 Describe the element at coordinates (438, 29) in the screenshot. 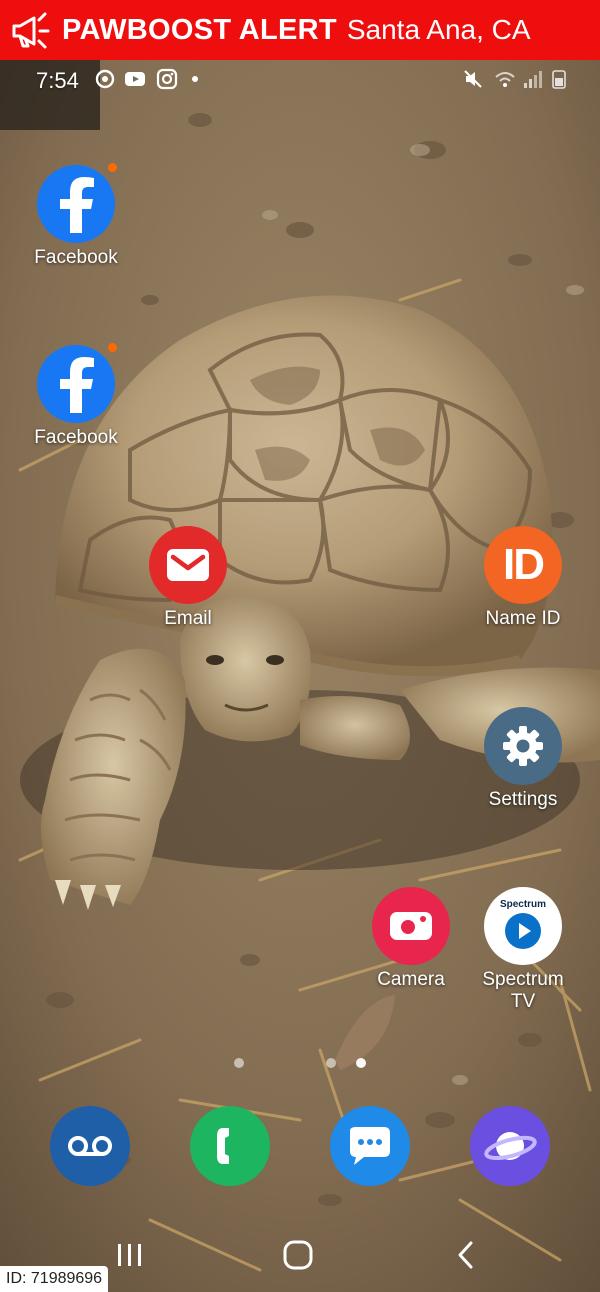

I see `banner-location: Santa Ana, CA` at that location.